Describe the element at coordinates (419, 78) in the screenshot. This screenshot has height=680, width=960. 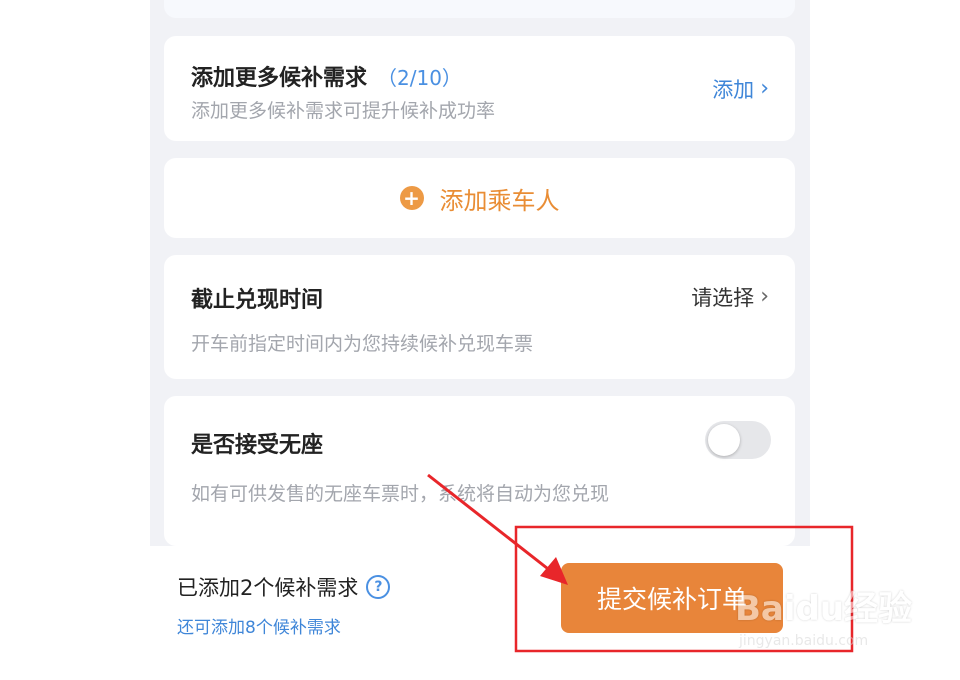
I see `requests-count: （2/10）` at that location.